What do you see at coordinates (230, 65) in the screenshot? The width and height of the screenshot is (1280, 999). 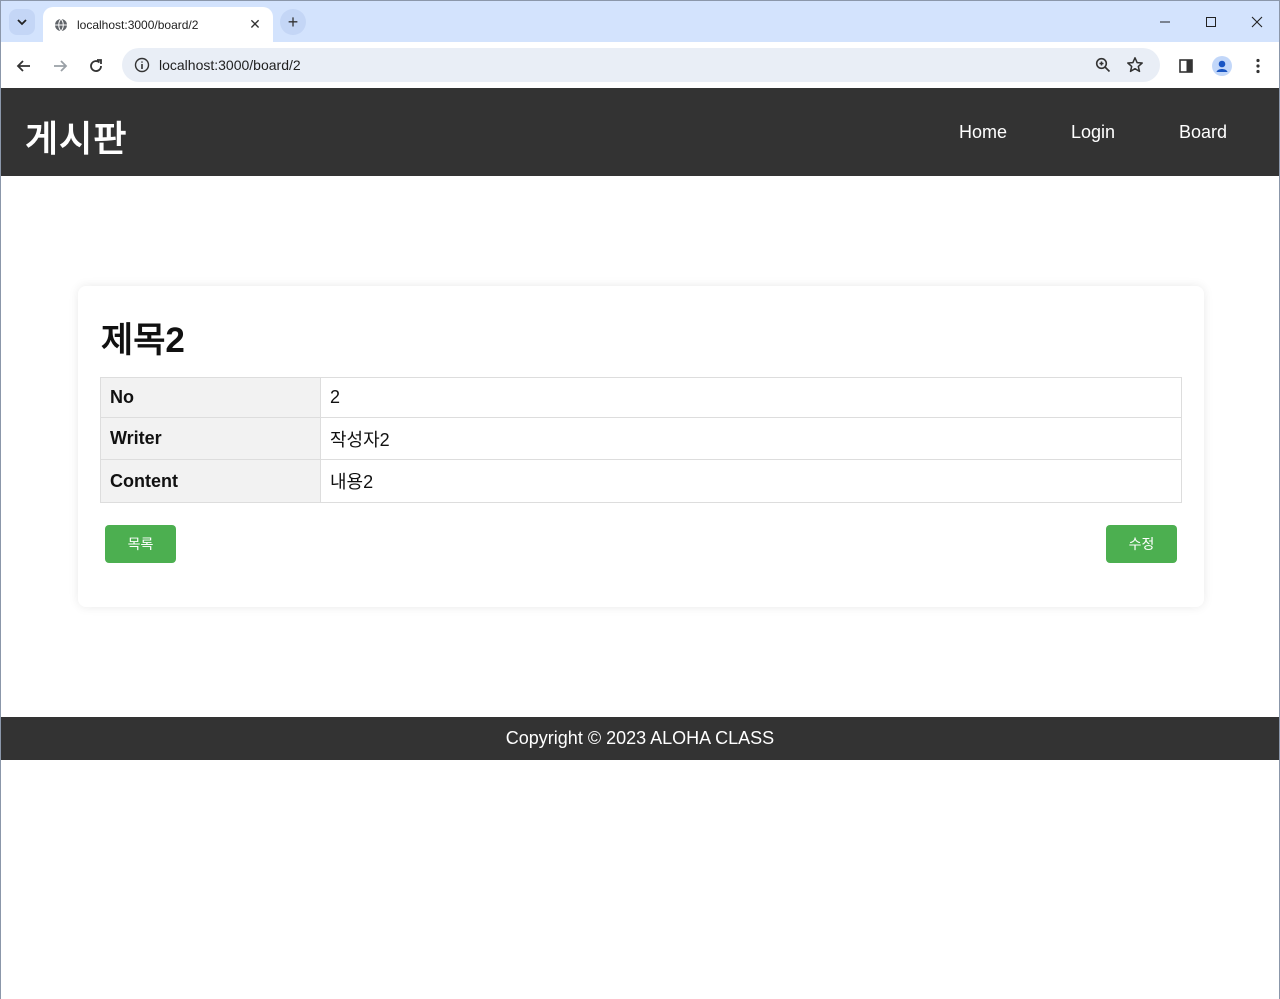 I see `url-text: localhost:3000/board/2` at bounding box center [230, 65].